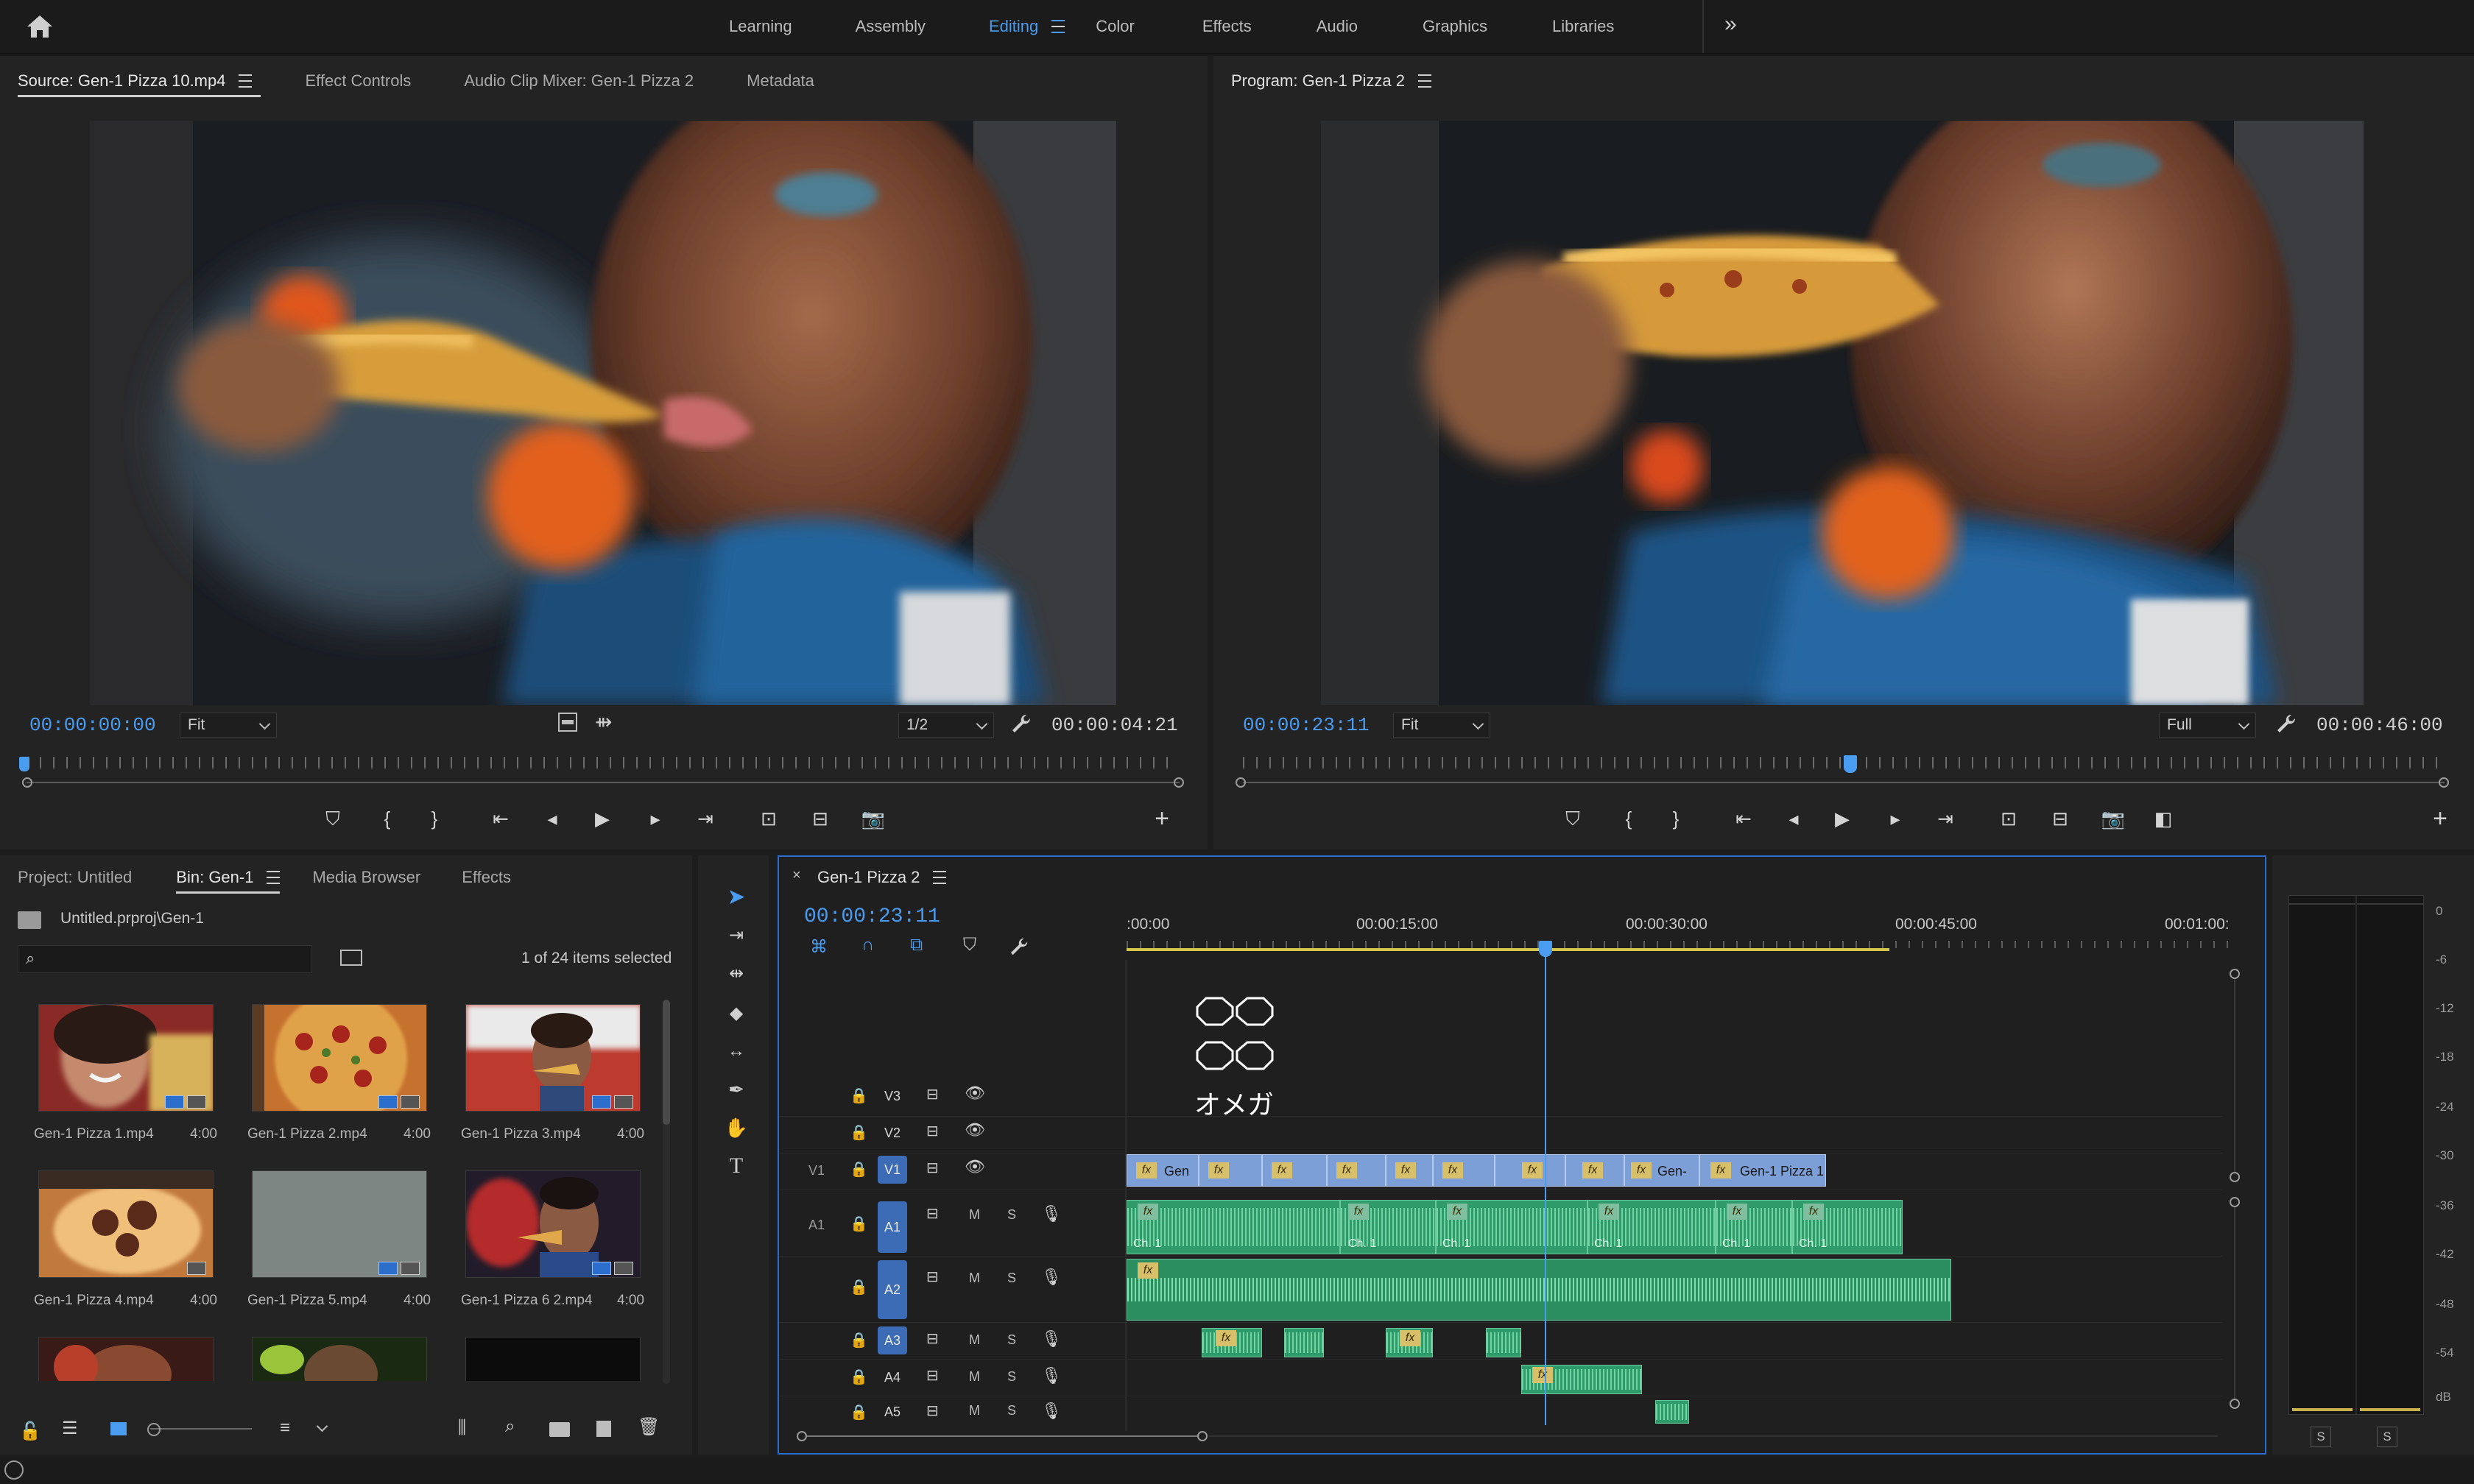 This screenshot has width=2474, height=1484. Describe the element at coordinates (797, 876) in the screenshot. I see `close-sequence-icon: ×` at that location.